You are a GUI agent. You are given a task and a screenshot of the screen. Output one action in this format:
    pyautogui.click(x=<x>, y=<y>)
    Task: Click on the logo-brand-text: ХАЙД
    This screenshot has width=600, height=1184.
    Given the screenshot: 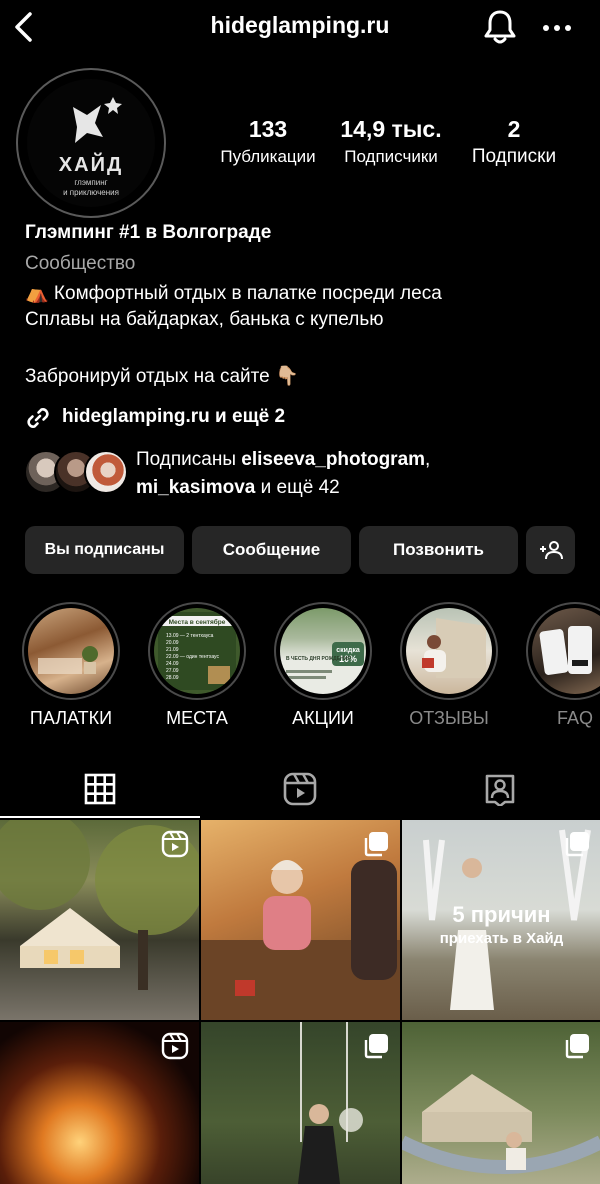 What is the action you would take?
    pyautogui.click(x=91, y=164)
    